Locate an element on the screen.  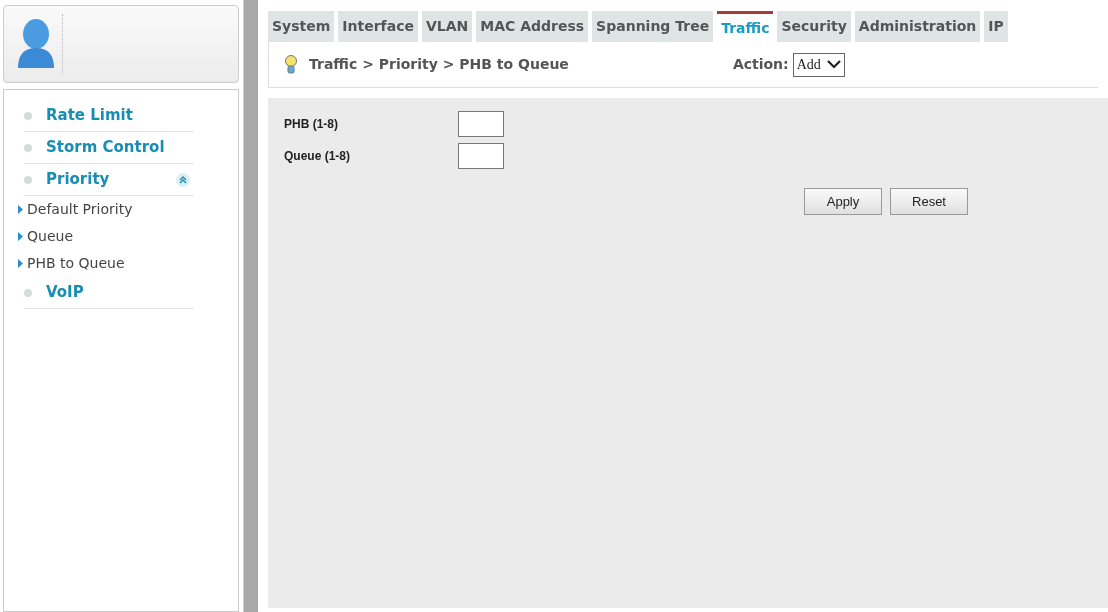
field-label: Queue (1-8) is located at coordinates (317, 156).